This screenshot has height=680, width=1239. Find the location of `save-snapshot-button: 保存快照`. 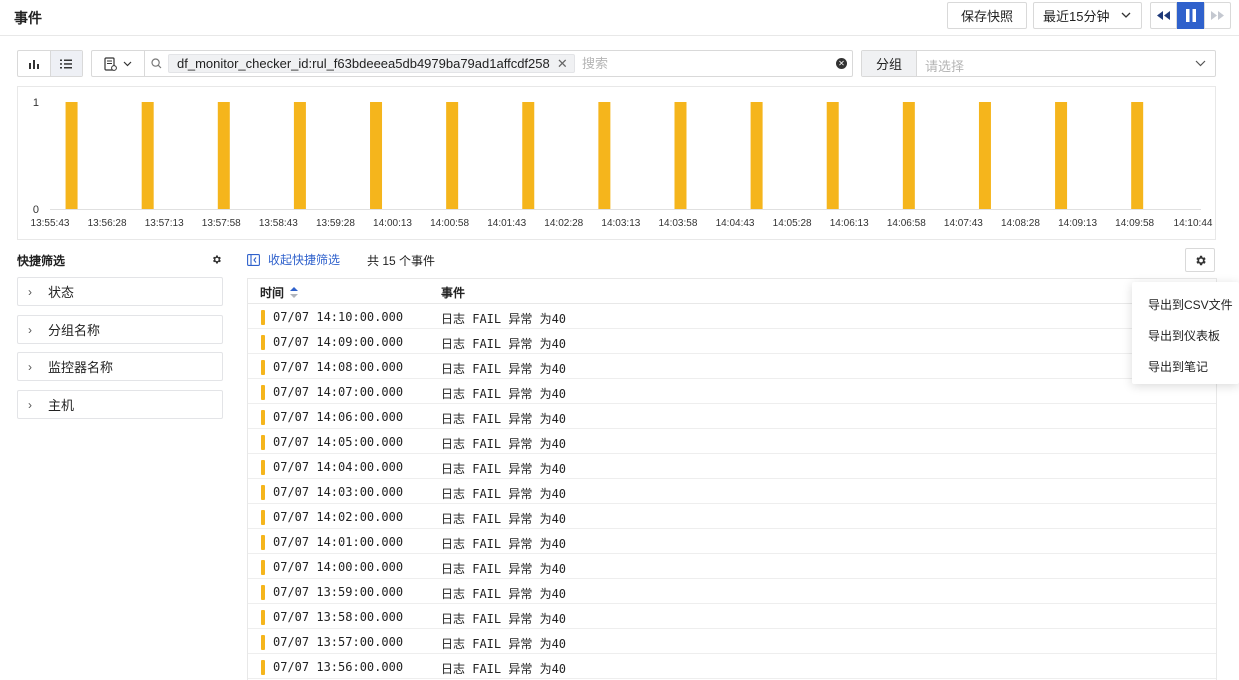

save-snapshot-button: 保存快照 is located at coordinates (987, 15).